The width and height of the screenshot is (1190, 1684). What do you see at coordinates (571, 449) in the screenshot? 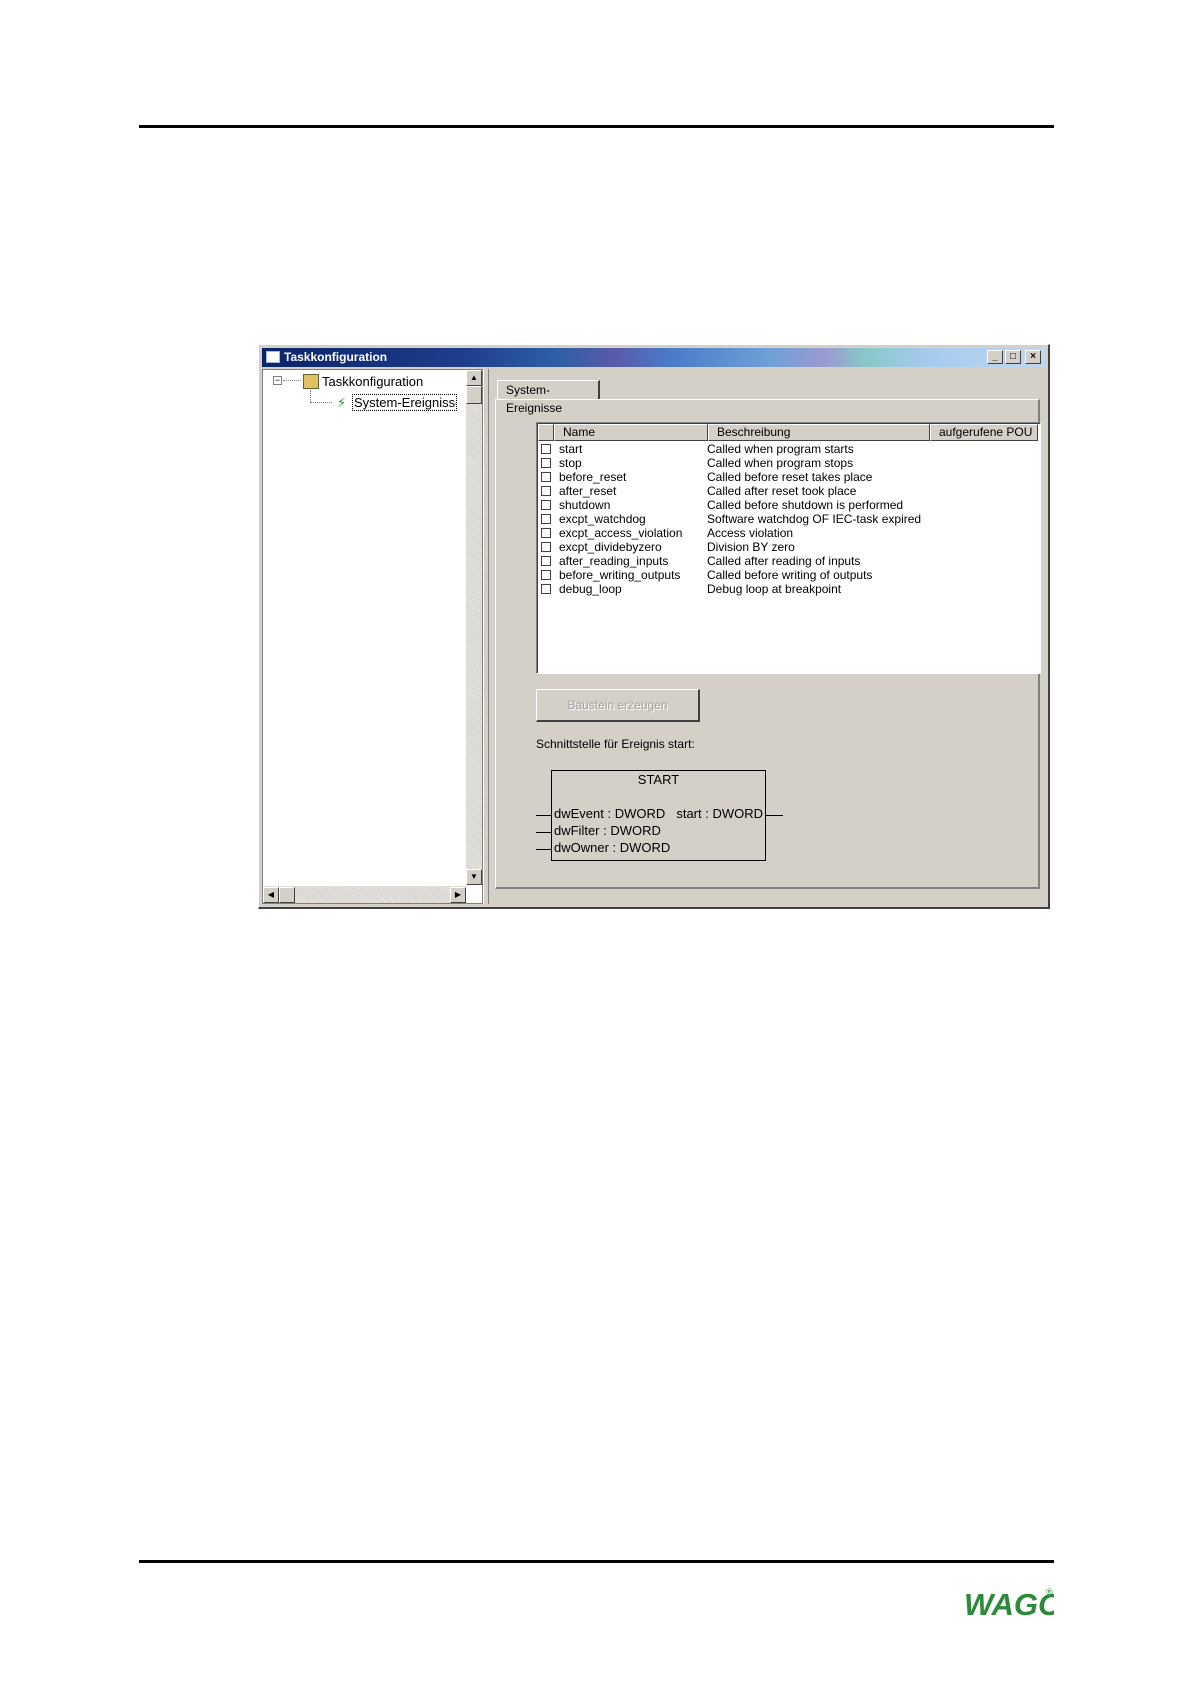
I see `event-name: start` at bounding box center [571, 449].